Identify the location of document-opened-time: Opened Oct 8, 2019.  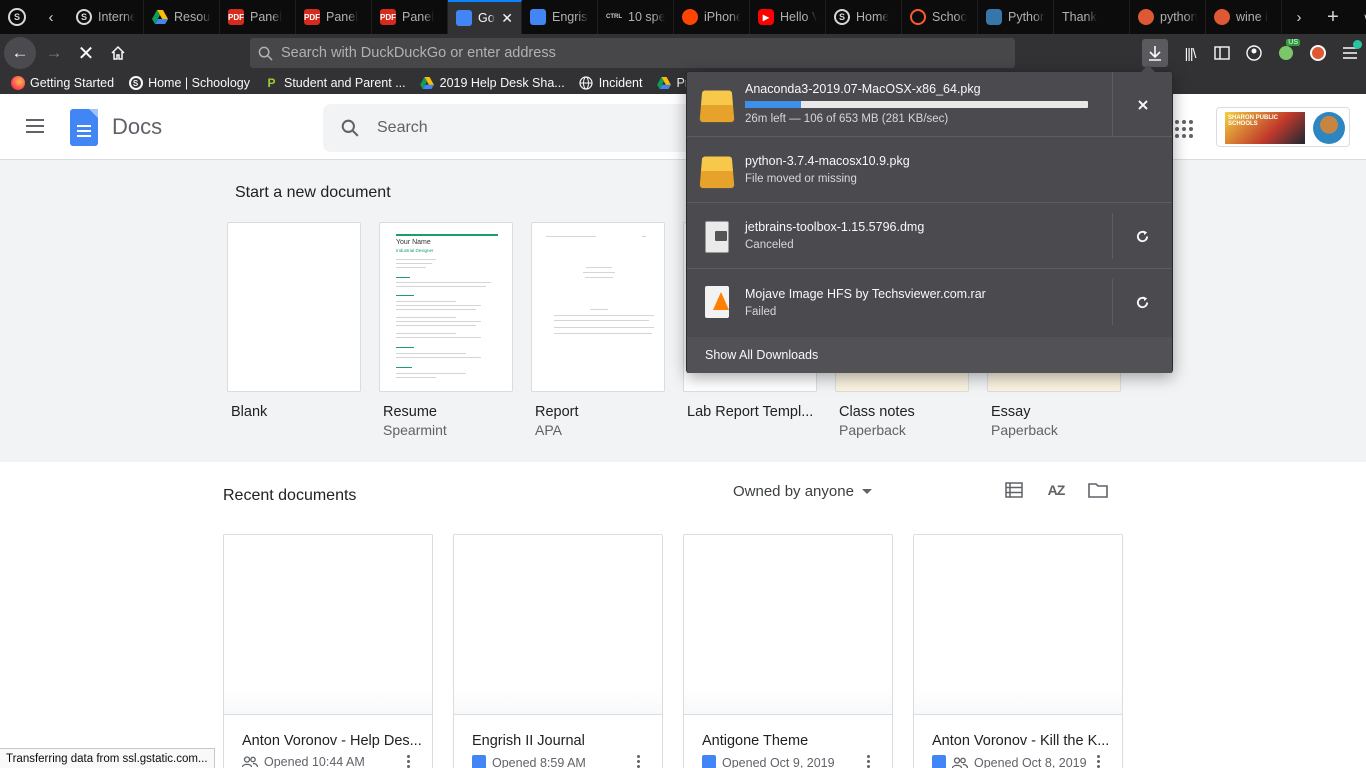
(1030, 762).